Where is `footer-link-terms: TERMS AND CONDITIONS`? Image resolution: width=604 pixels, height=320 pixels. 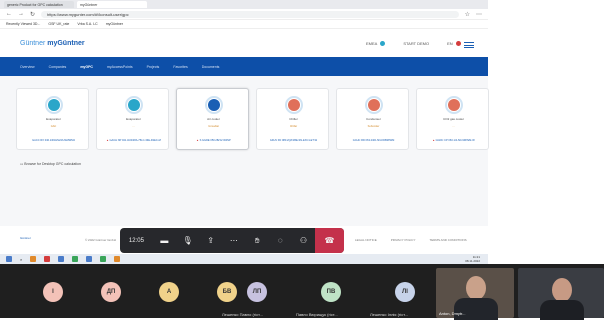 footer-link-terms: TERMS AND CONDITIONS is located at coordinates (447, 240).